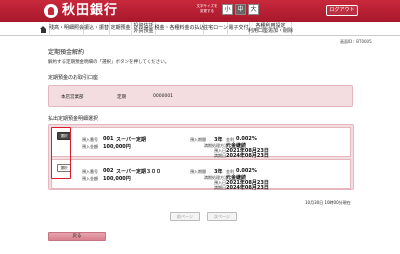 This screenshot has height=254, width=400. What do you see at coordinates (73, 119) in the screenshot?
I see `list-section-title: 払出定期預金明細選択` at bounding box center [73, 119].